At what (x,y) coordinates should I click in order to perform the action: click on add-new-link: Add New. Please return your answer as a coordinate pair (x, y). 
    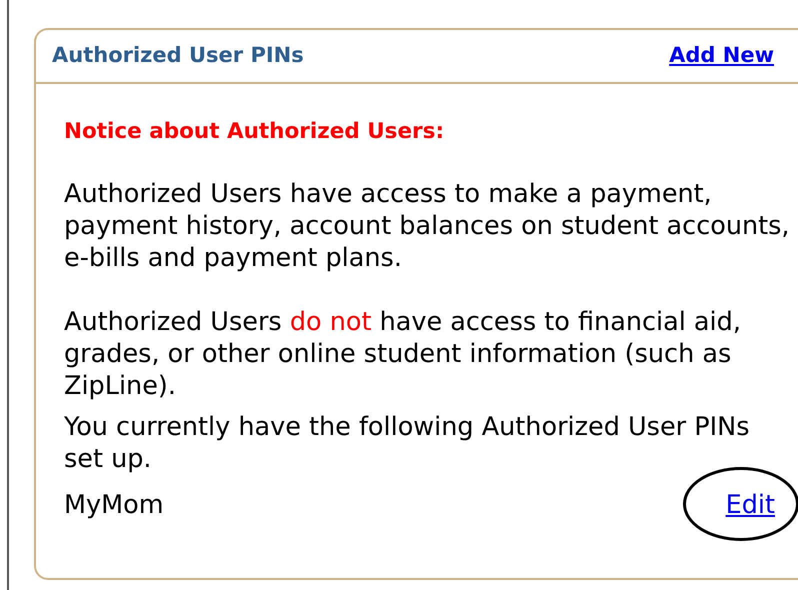
    Looking at the image, I should click on (721, 56).